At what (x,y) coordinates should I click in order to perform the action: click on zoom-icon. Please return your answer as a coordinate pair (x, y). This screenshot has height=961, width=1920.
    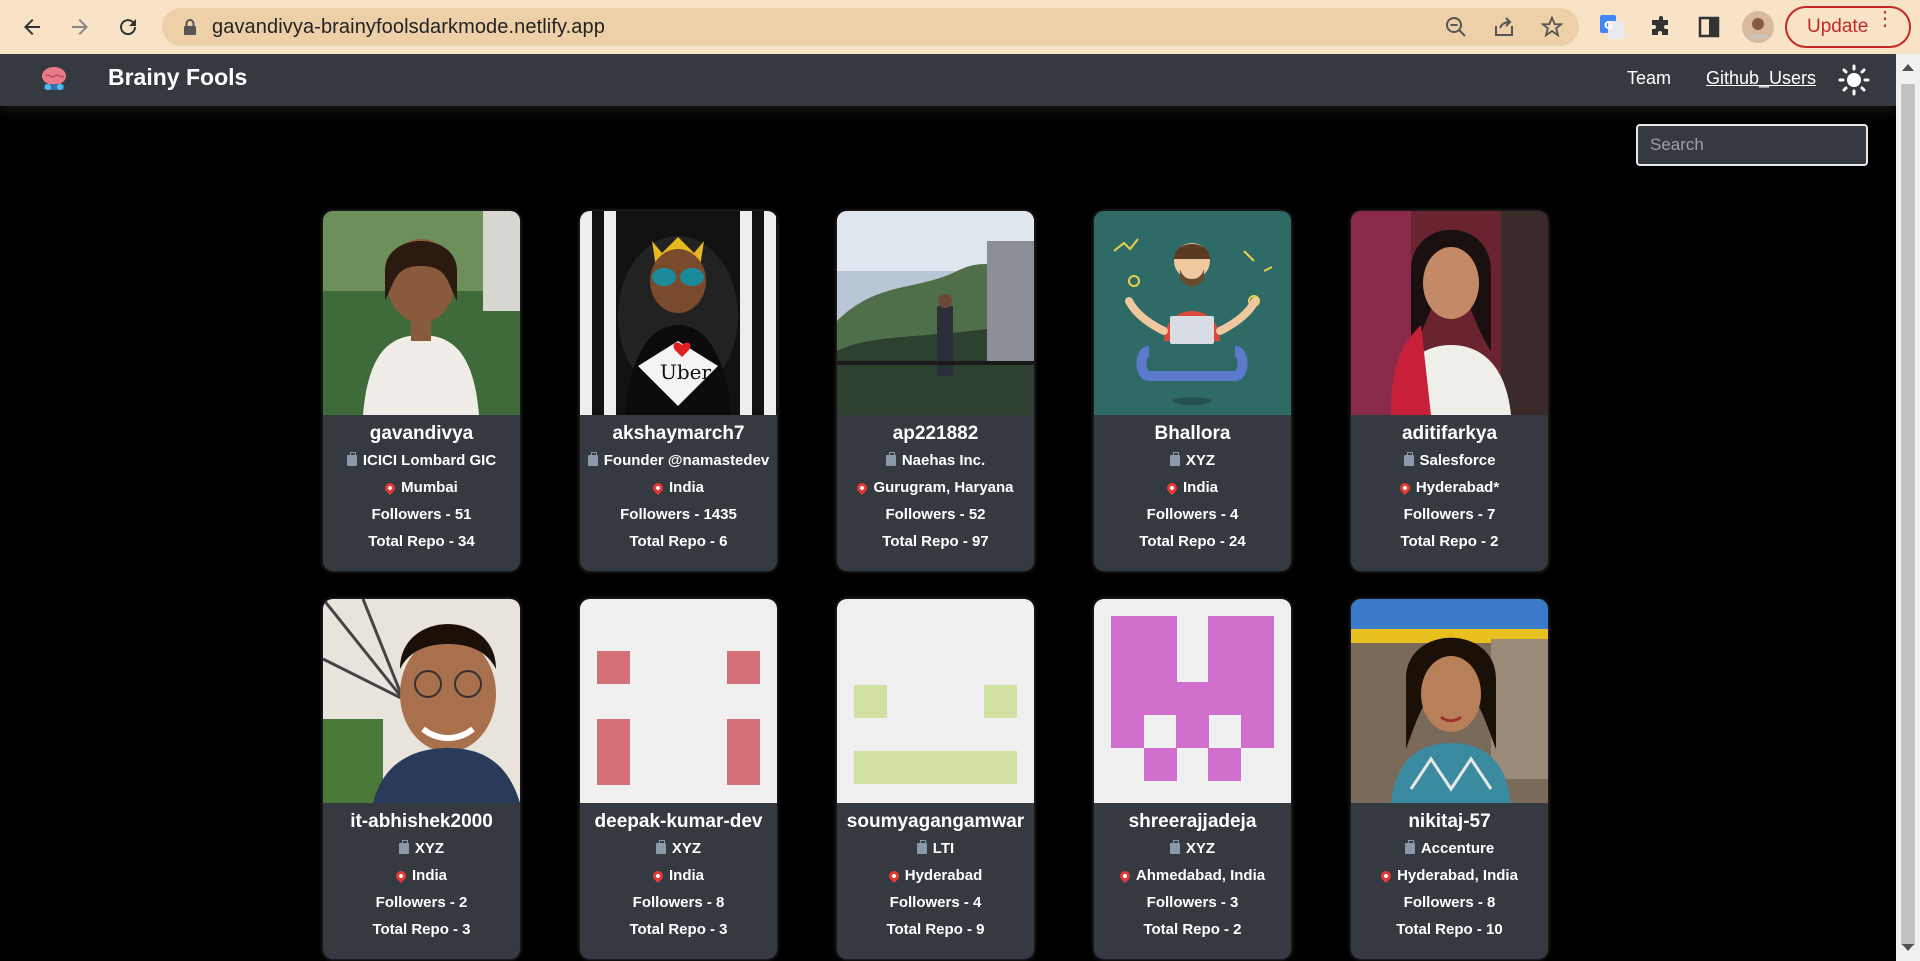
    Looking at the image, I should click on (1456, 27).